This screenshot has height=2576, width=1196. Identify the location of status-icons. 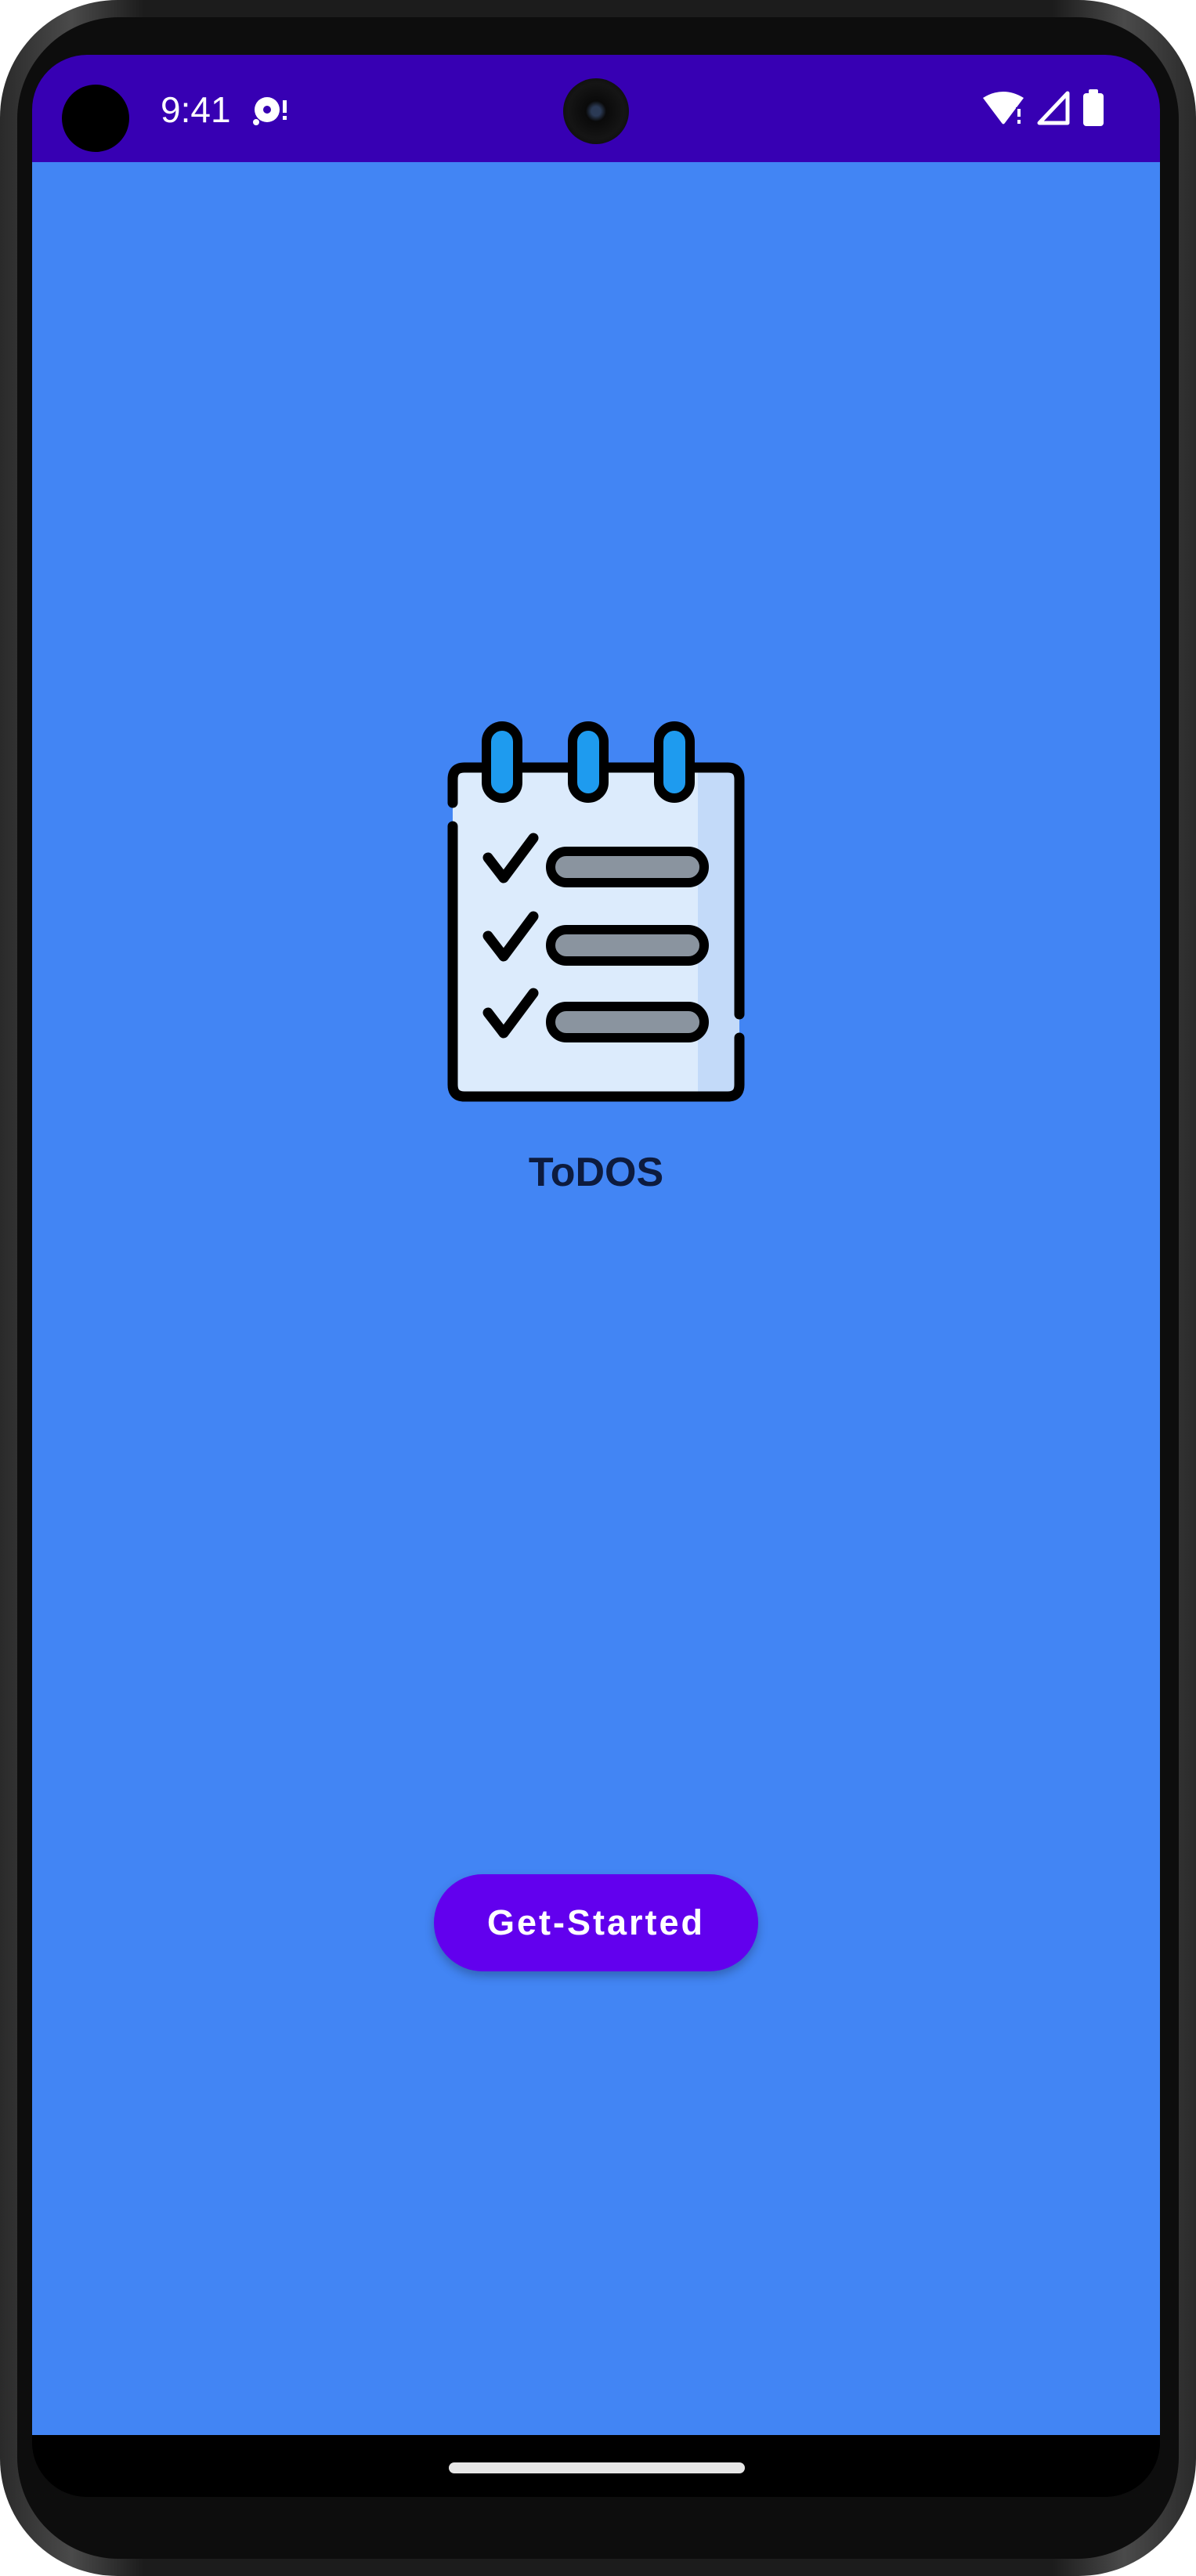
(1043, 109).